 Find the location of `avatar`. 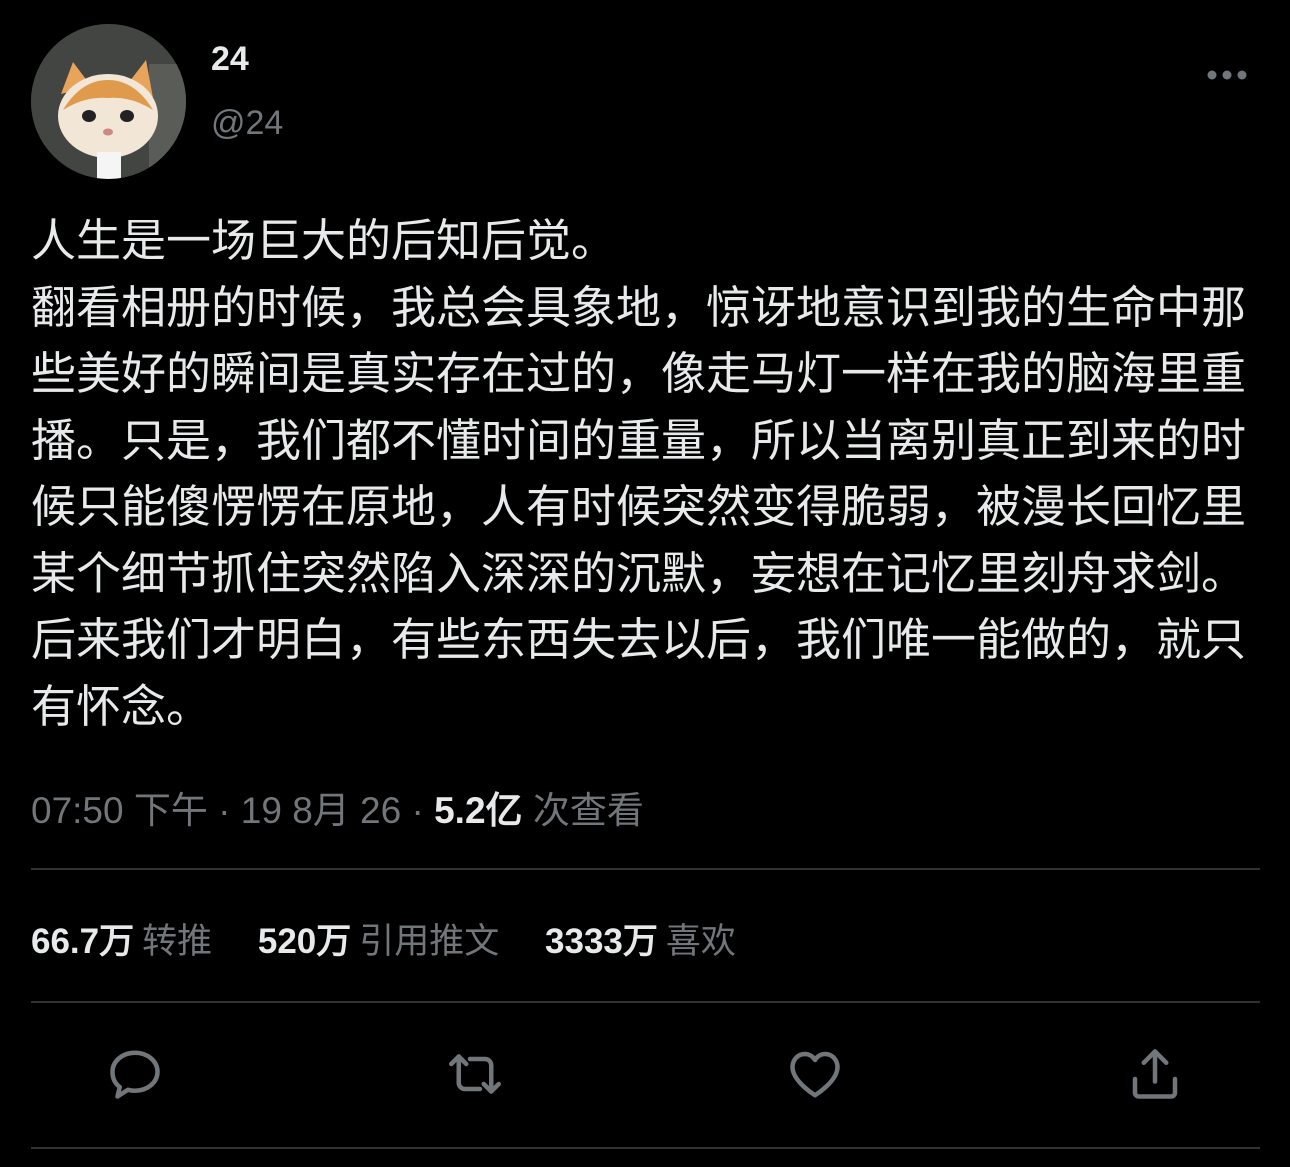

avatar is located at coordinates (108, 101).